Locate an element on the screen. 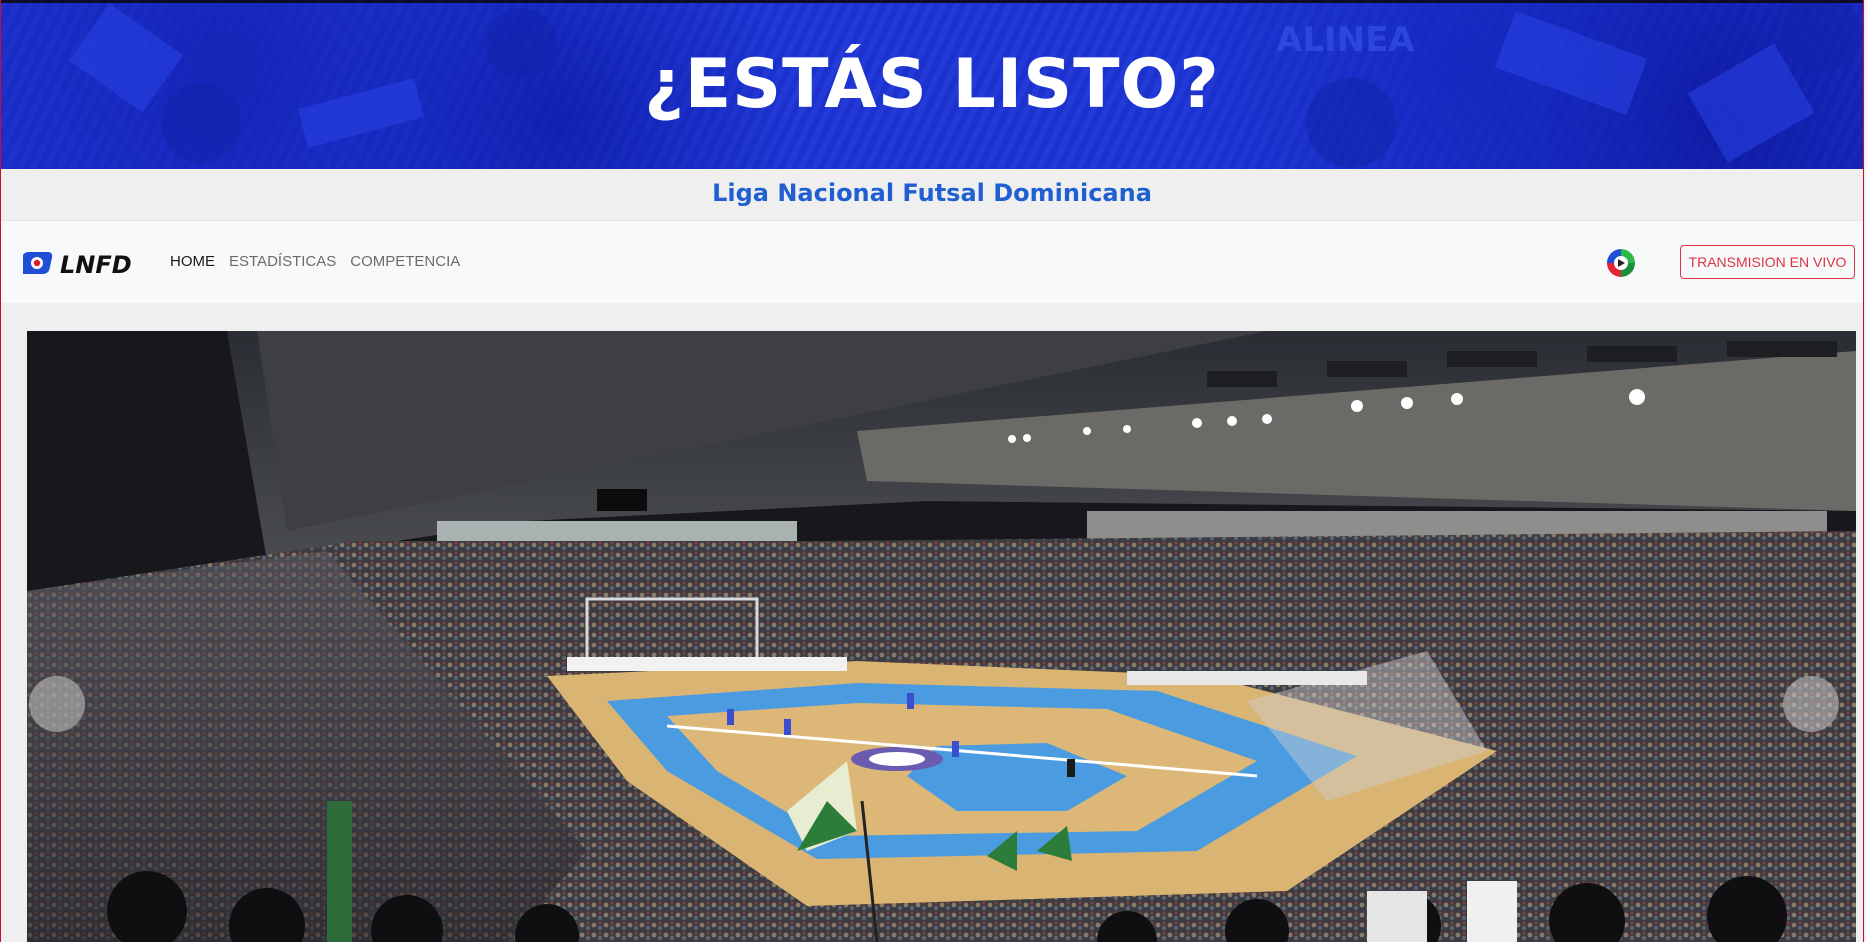 The height and width of the screenshot is (942, 1866). chevron-left-icon is located at coordinates (55, 704).